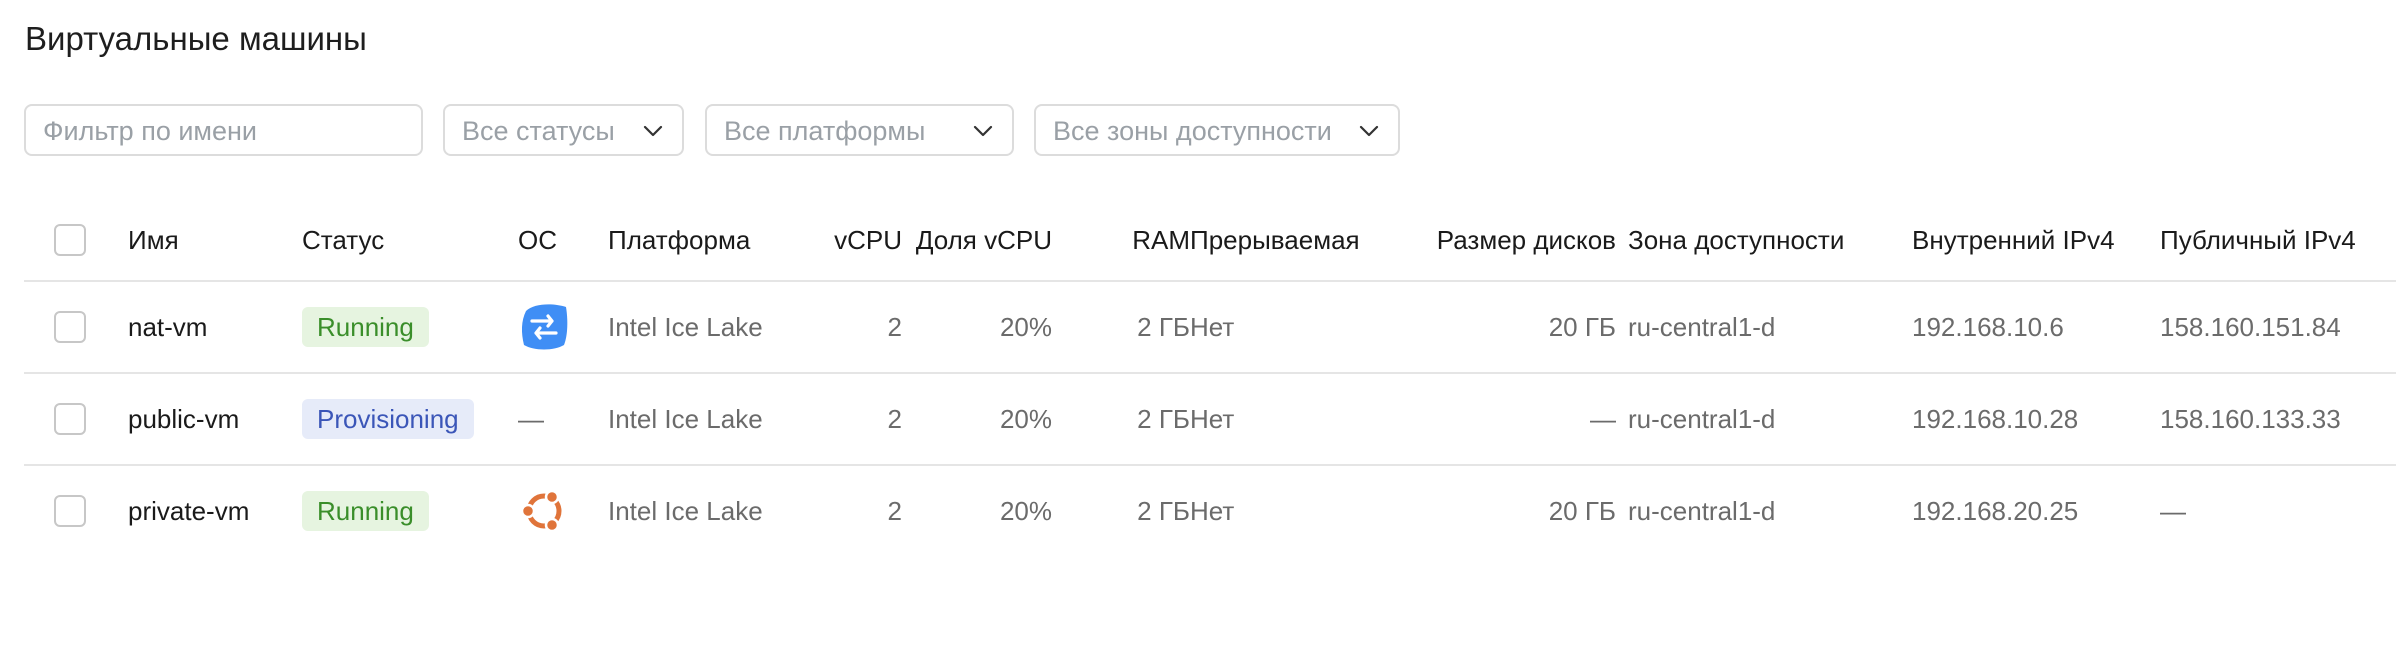  I want to click on header-zone: Зона доступности, so click(1763, 240).